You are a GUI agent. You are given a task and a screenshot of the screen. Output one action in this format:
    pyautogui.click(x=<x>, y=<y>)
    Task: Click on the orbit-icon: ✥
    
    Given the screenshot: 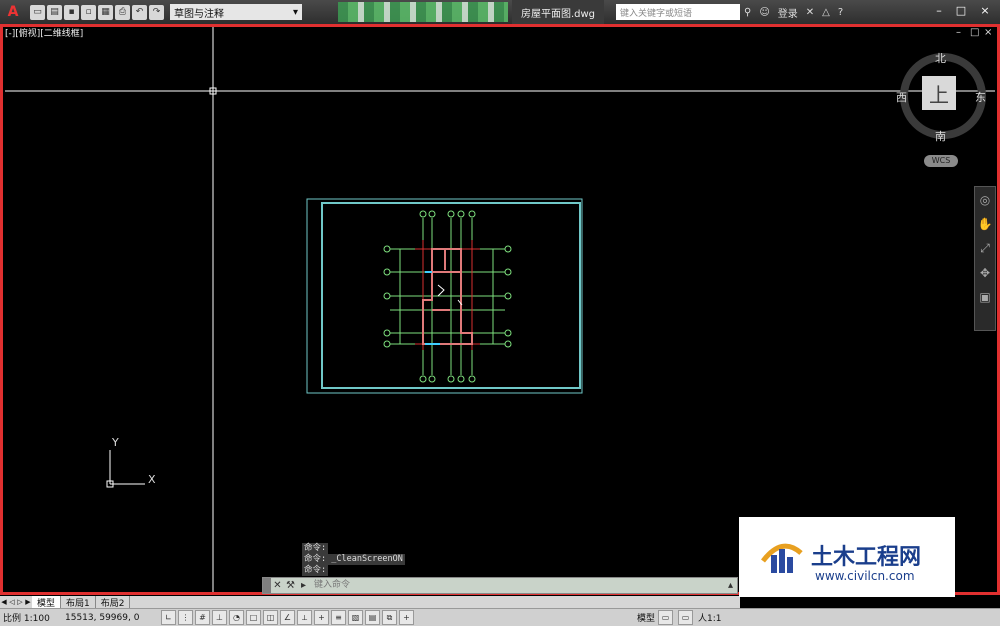 What is the action you would take?
    pyautogui.click(x=985, y=273)
    